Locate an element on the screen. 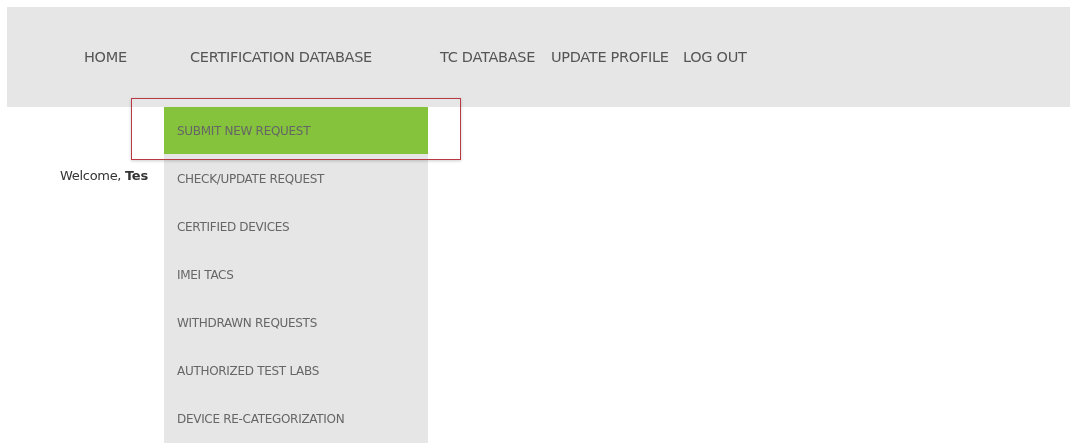  menu-item: CERTIFIED DEVICES is located at coordinates (296, 227).